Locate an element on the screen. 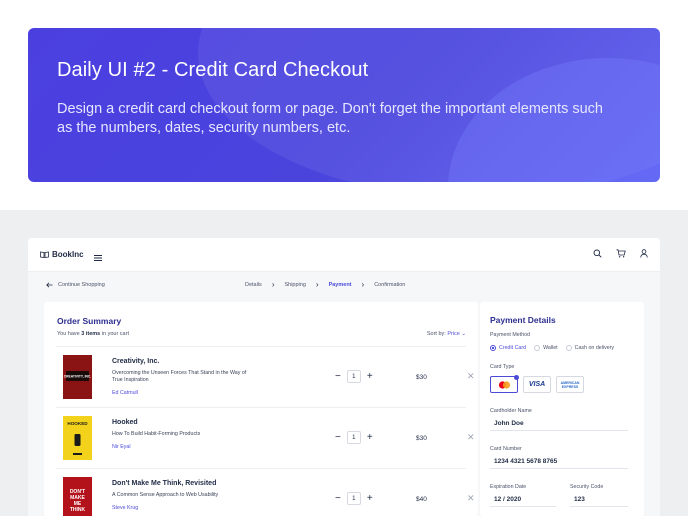  card-type-label: Card Type is located at coordinates (502, 367).